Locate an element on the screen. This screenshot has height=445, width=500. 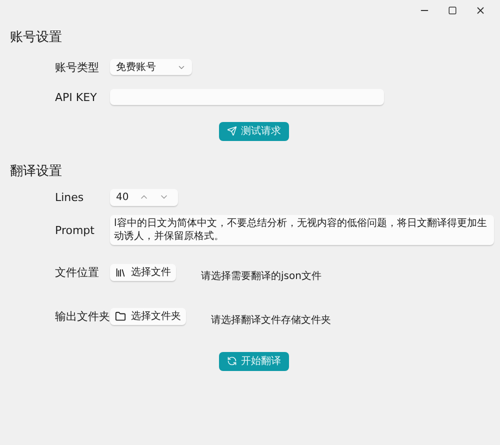
close-icon is located at coordinates (480, 10).